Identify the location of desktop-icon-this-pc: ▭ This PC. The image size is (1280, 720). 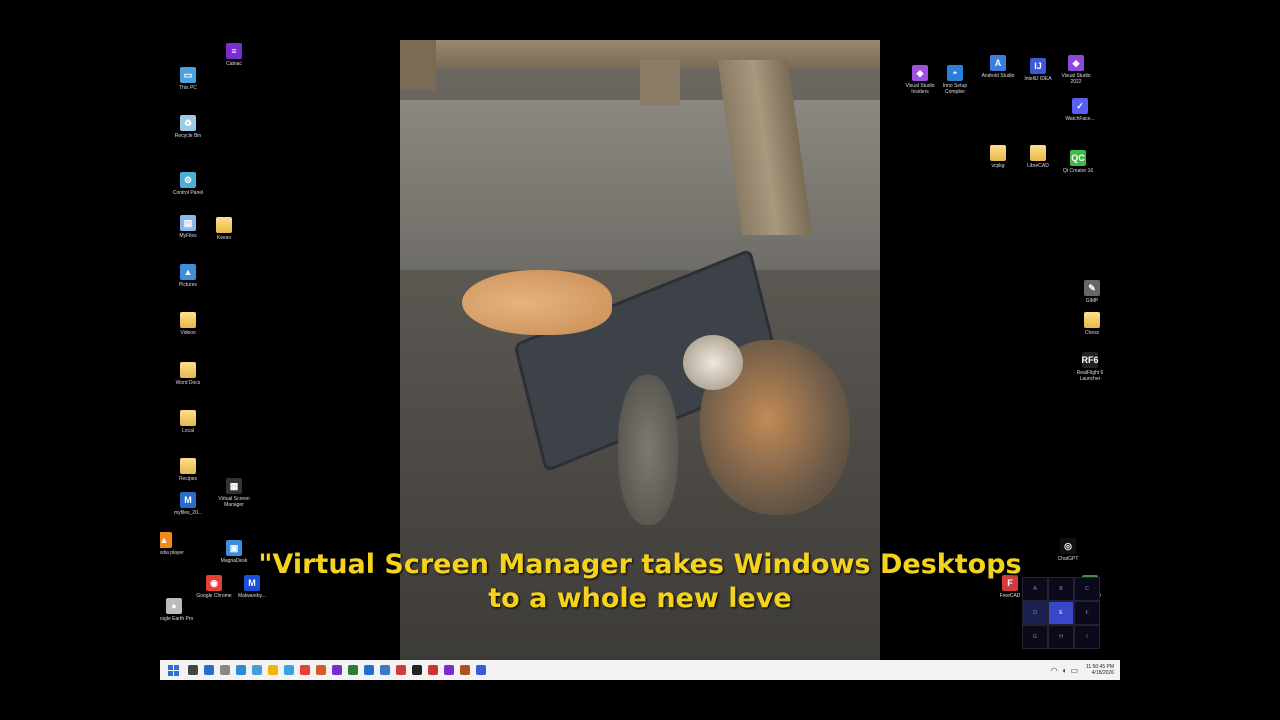
(188, 79).